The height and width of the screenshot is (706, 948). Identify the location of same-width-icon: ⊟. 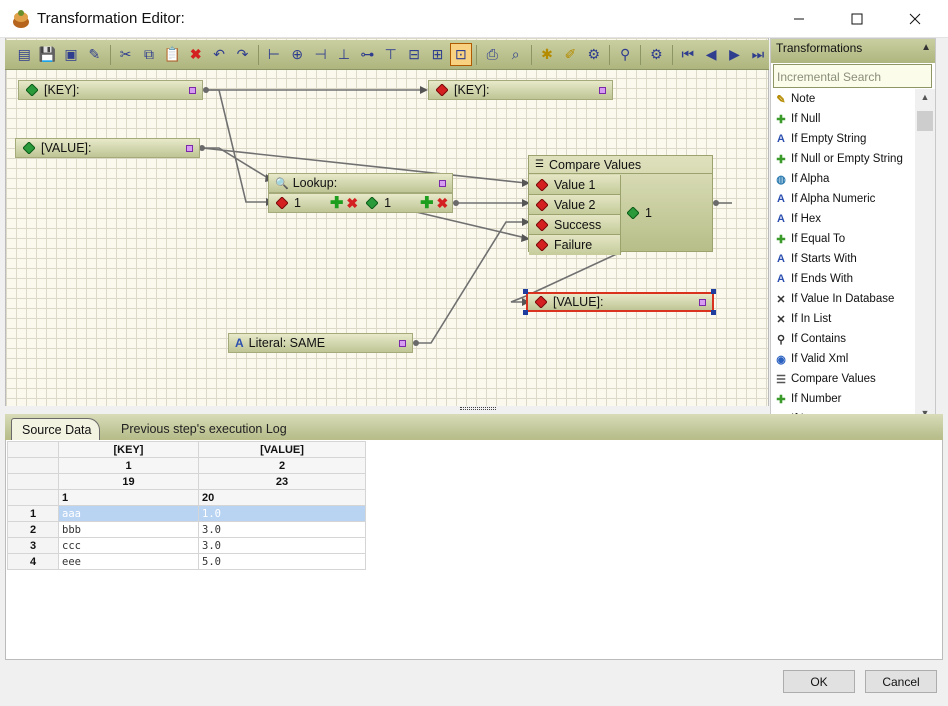
(414, 54).